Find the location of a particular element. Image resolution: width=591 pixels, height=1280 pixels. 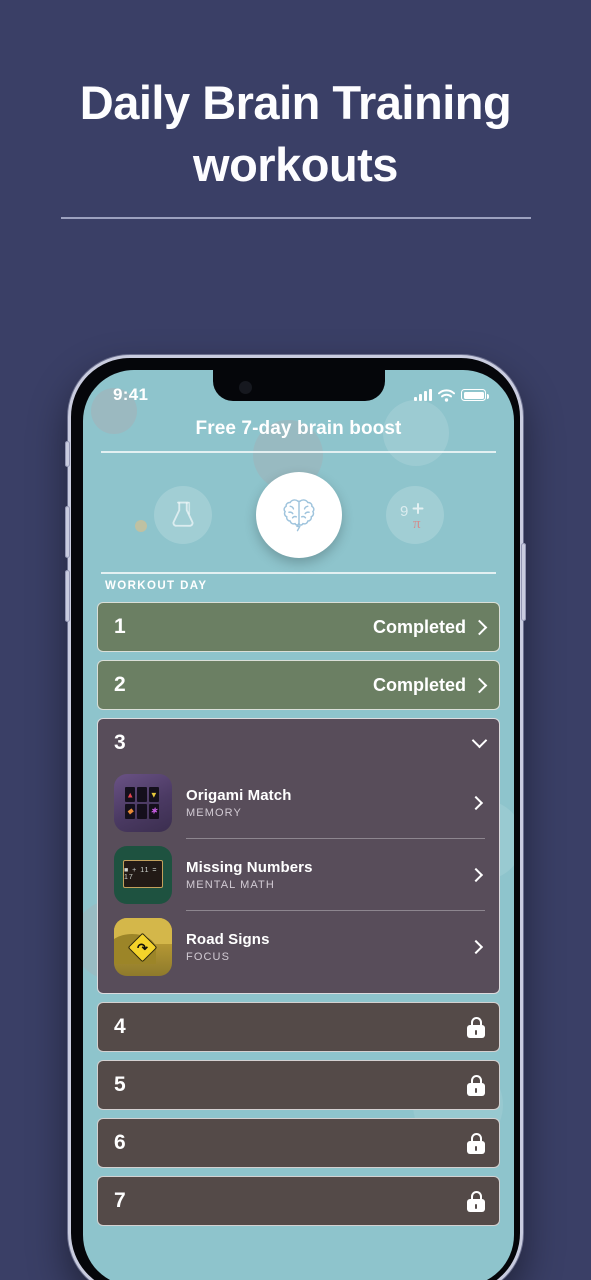

thumbnail-grid: ▲ ▼ ◆ ✱ is located at coordinates (142, 803).